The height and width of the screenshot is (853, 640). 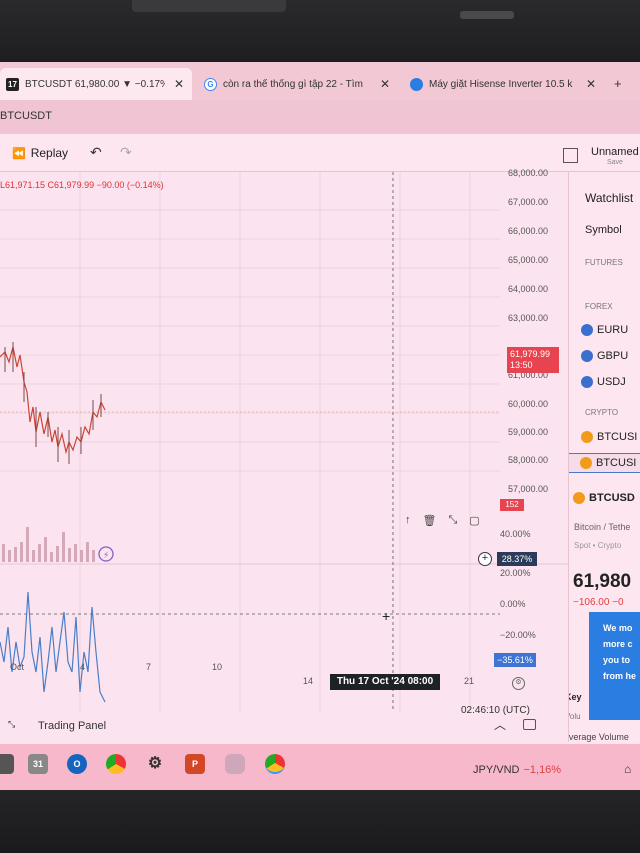 What do you see at coordinates (528, 289) in the screenshot?
I see `price-tick: 64,000.00` at bounding box center [528, 289].